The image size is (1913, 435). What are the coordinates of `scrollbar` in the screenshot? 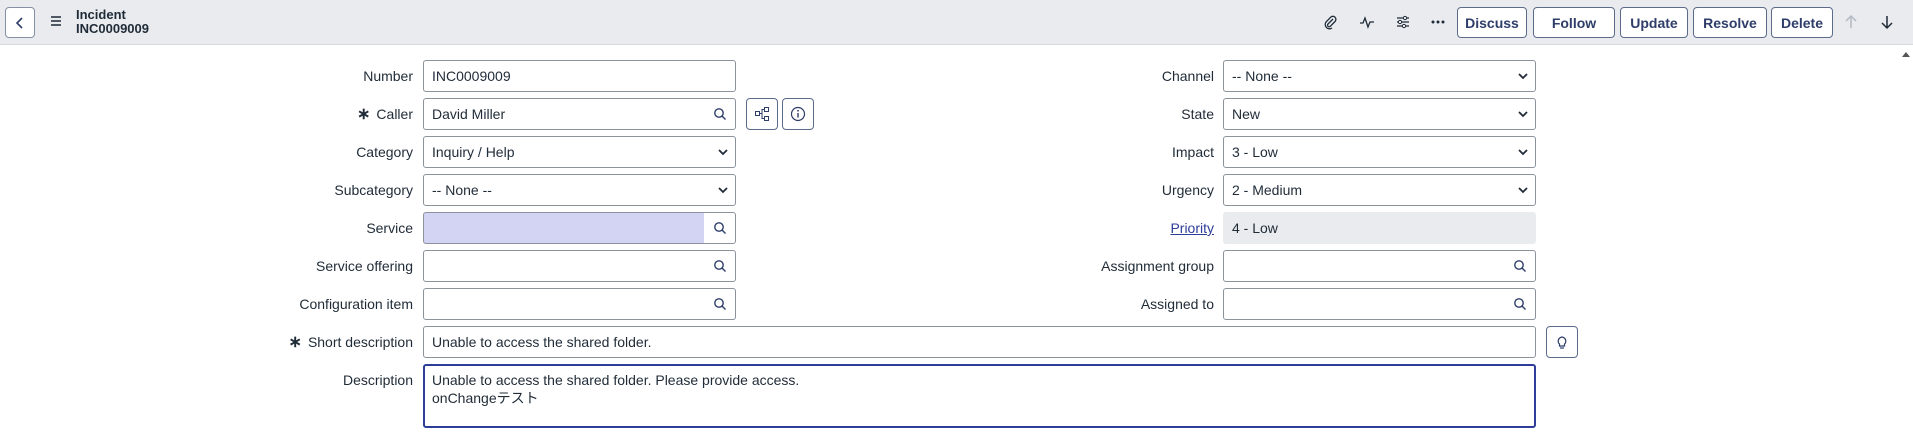 It's located at (1906, 240).